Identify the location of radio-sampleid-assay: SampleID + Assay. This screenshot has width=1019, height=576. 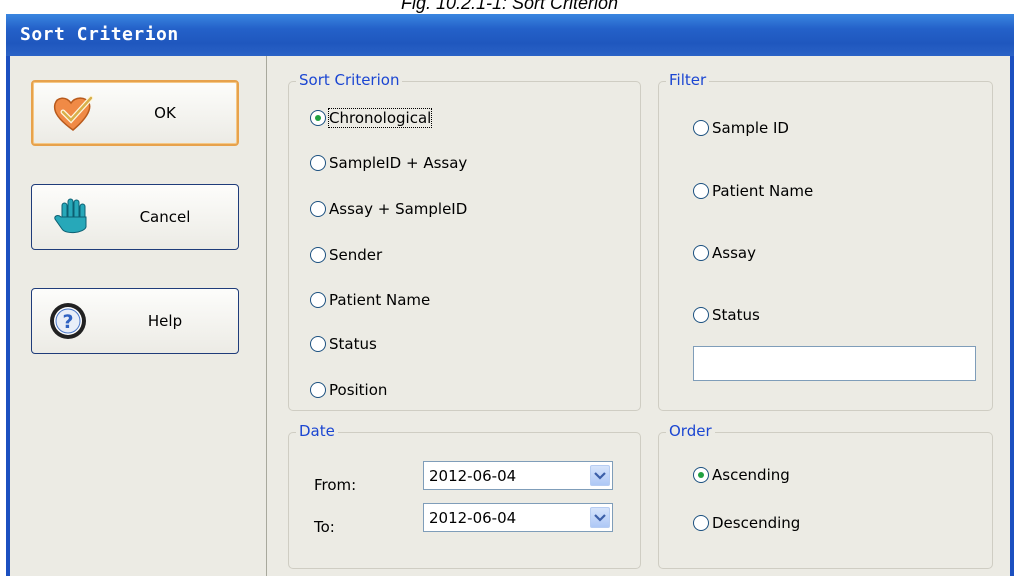
(388, 163).